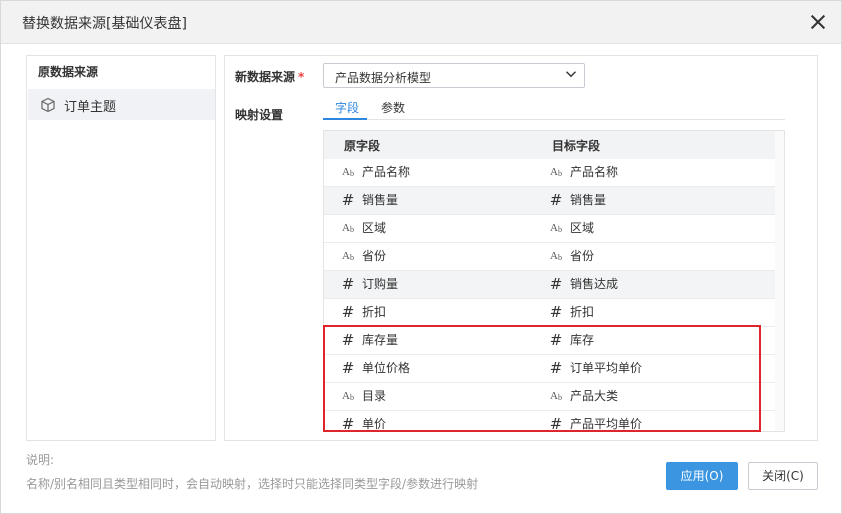 The width and height of the screenshot is (842, 514). I want to click on source-field-name: 订购量, so click(380, 284).